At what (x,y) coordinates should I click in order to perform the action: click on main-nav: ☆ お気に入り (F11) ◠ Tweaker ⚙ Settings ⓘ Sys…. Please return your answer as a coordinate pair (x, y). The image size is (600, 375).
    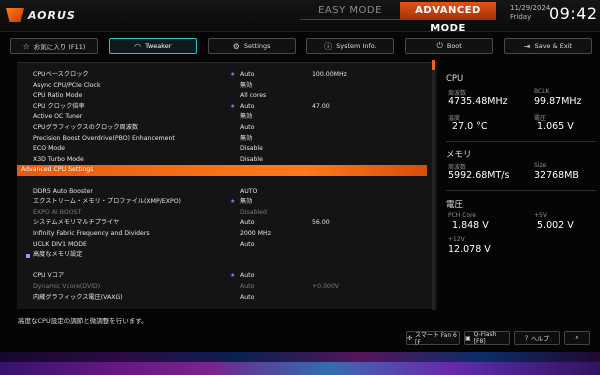
    Looking at the image, I should click on (301, 46).